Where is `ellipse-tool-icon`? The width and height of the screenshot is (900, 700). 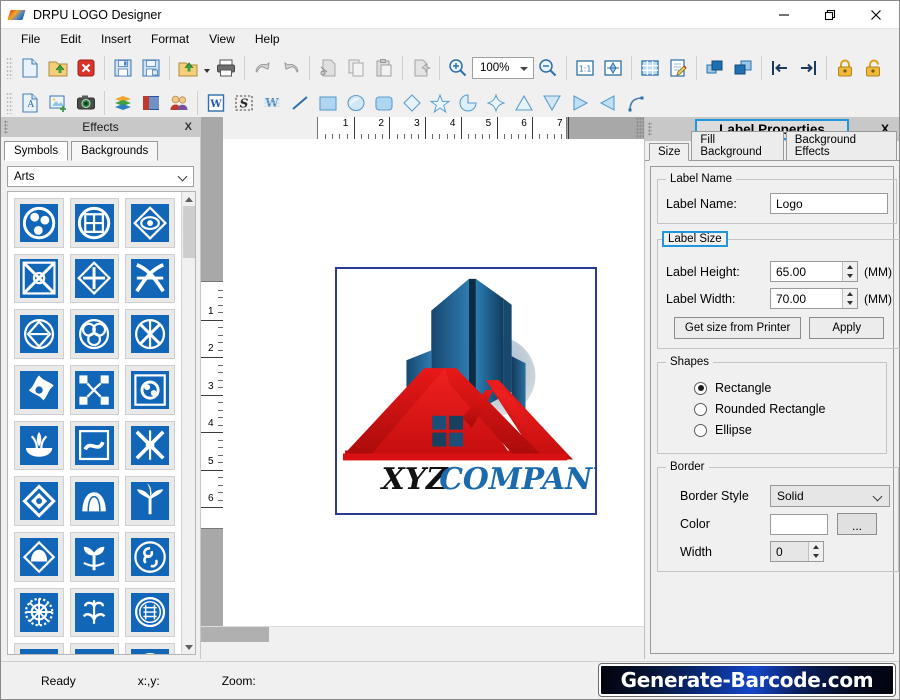 ellipse-tool-icon is located at coordinates (356, 103).